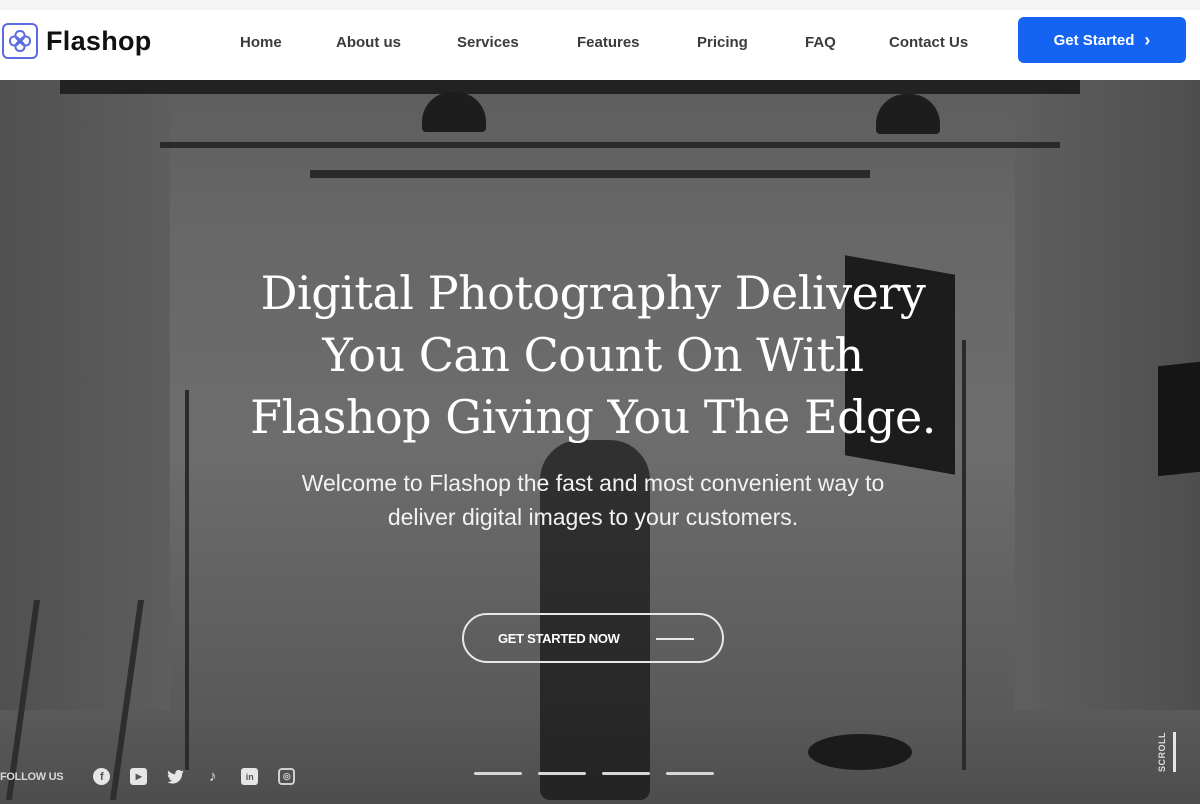 The width and height of the screenshot is (1200, 804). Describe the element at coordinates (99, 40) in the screenshot. I see `brand-name: Flashop` at that location.